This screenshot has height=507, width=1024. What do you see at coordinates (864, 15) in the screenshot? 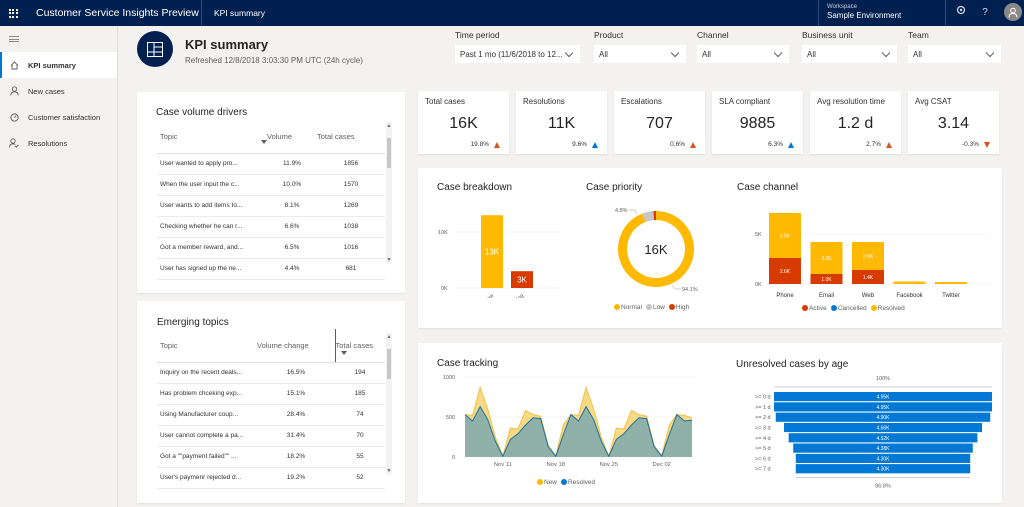
I see `workspace-name: Sample Environment` at bounding box center [864, 15].